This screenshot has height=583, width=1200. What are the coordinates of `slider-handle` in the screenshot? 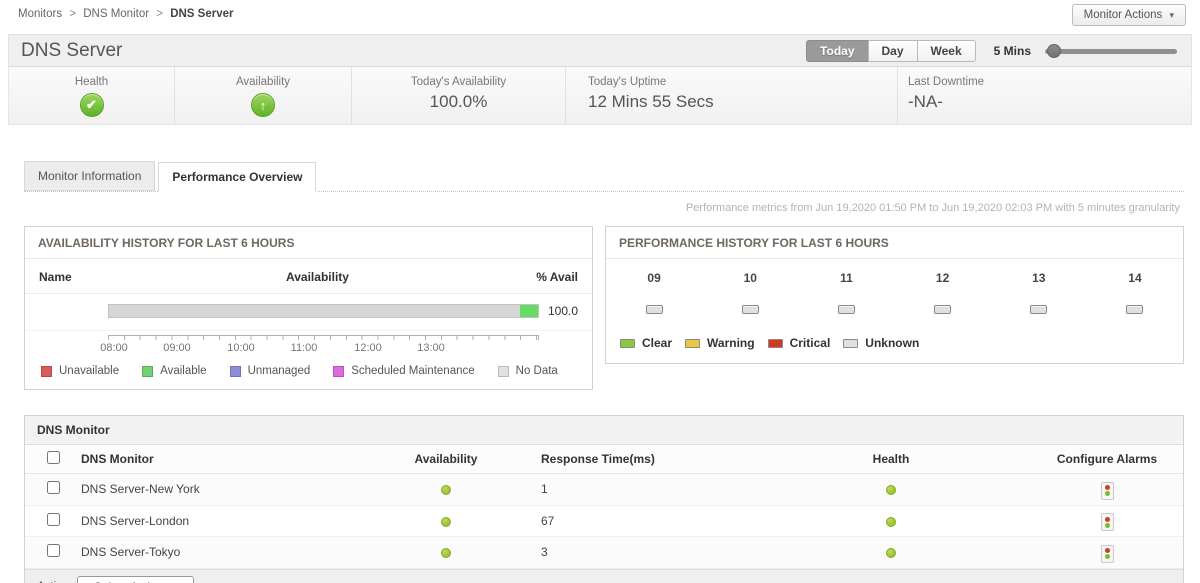 It's located at (1054, 50).